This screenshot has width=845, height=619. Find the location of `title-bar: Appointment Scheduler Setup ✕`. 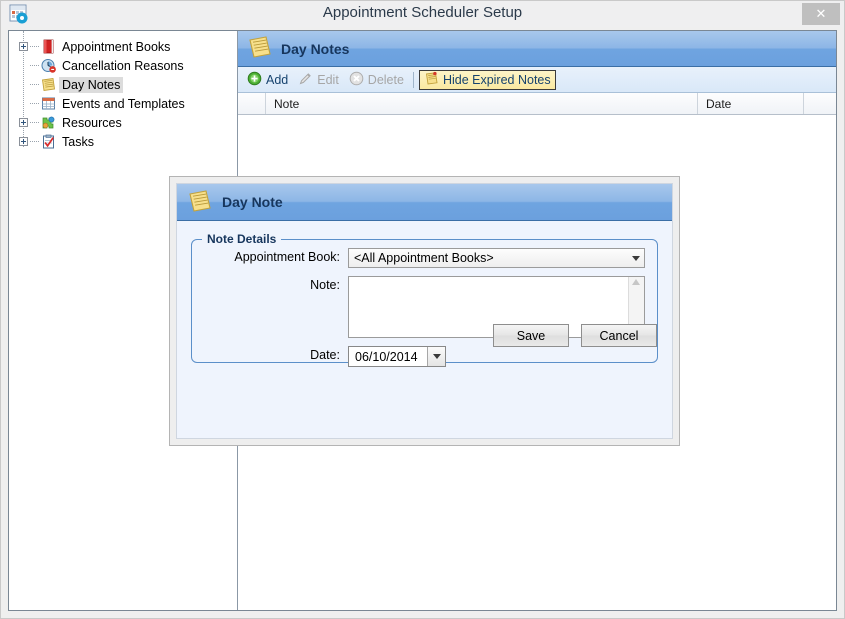

title-bar: Appointment Scheduler Setup ✕ is located at coordinates (422, 14).